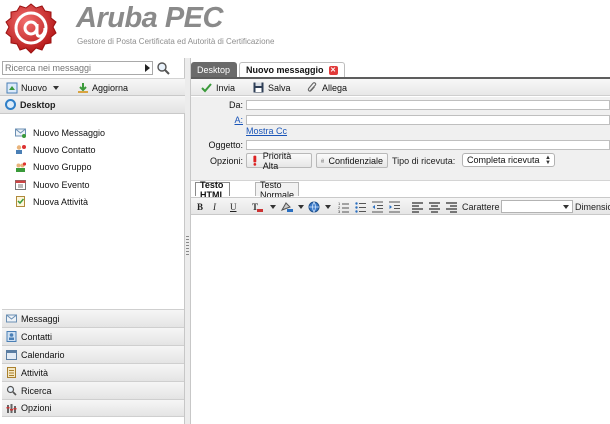 The image size is (610, 424). I want to click on desktop-section-header: Desktop, so click(92, 105).